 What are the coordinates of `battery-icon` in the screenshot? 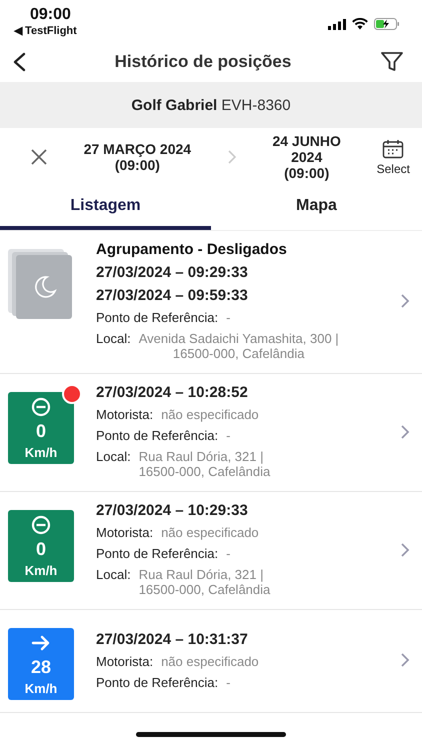 It's located at (387, 24).